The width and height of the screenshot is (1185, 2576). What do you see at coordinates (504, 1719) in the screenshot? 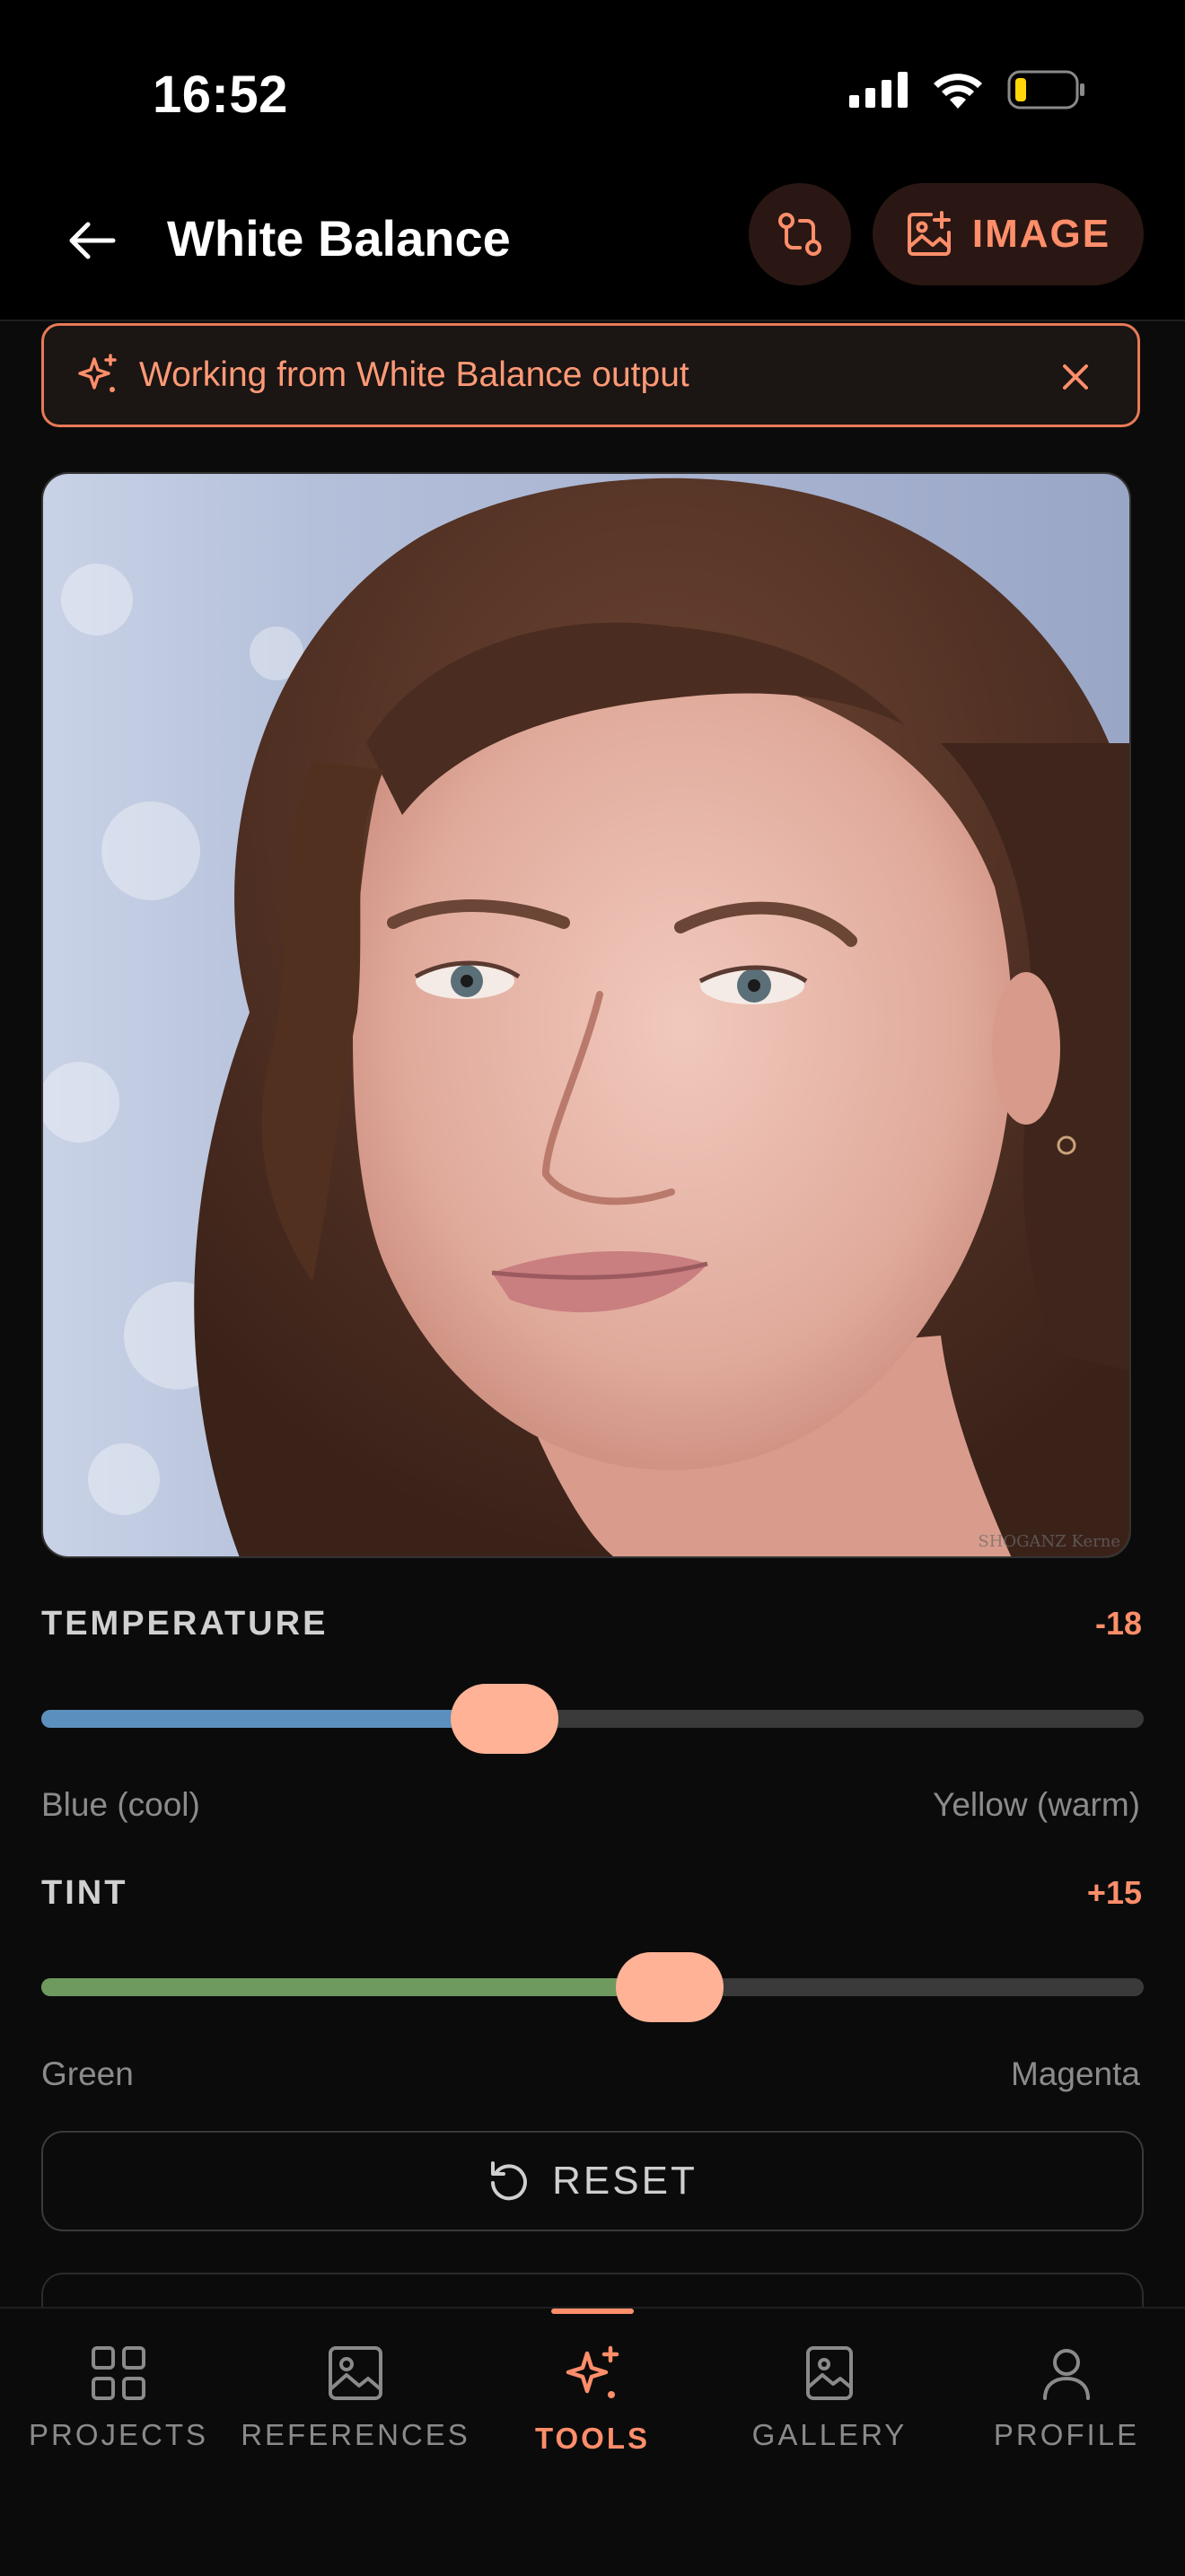
I see `temperature-slider-thumb` at bounding box center [504, 1719].